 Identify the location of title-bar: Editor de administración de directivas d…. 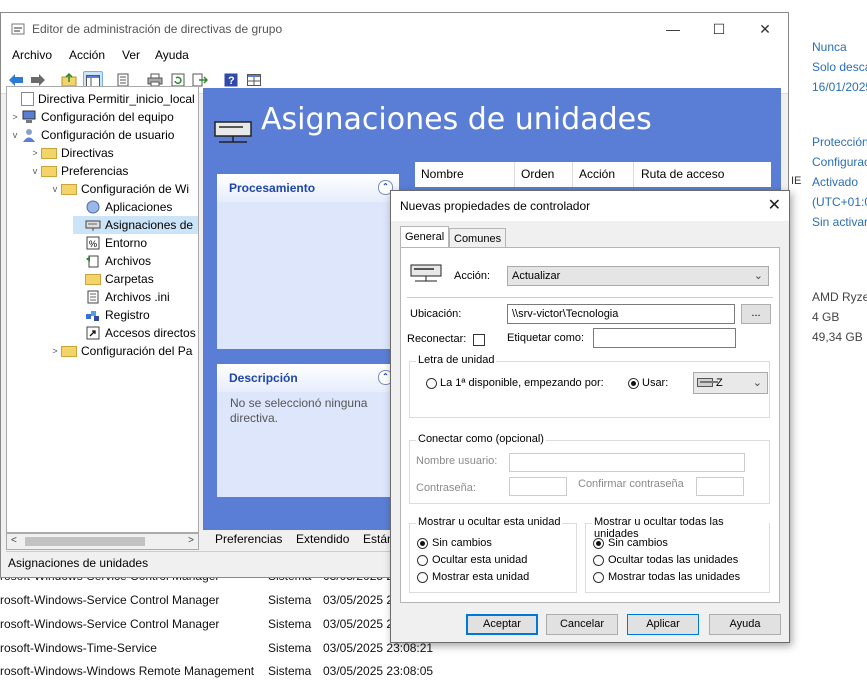
(394, 29).